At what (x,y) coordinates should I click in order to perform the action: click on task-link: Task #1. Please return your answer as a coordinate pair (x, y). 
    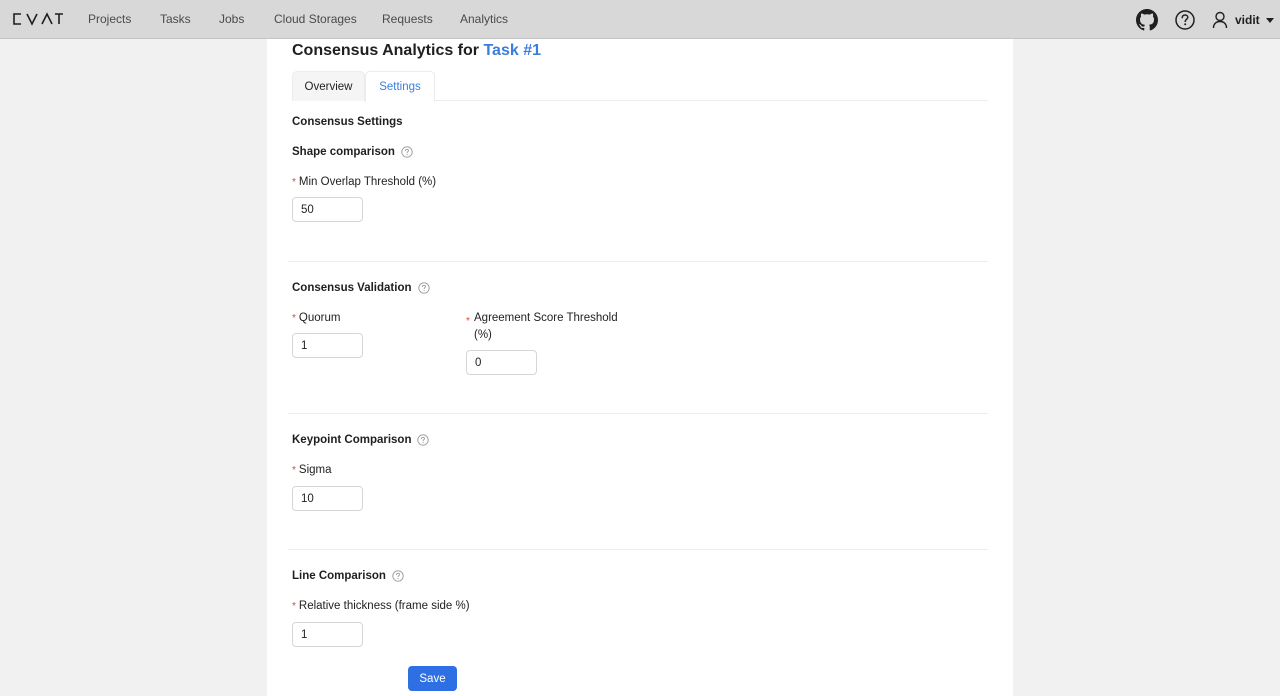
    Looking at the image, I should click on (512, 50).